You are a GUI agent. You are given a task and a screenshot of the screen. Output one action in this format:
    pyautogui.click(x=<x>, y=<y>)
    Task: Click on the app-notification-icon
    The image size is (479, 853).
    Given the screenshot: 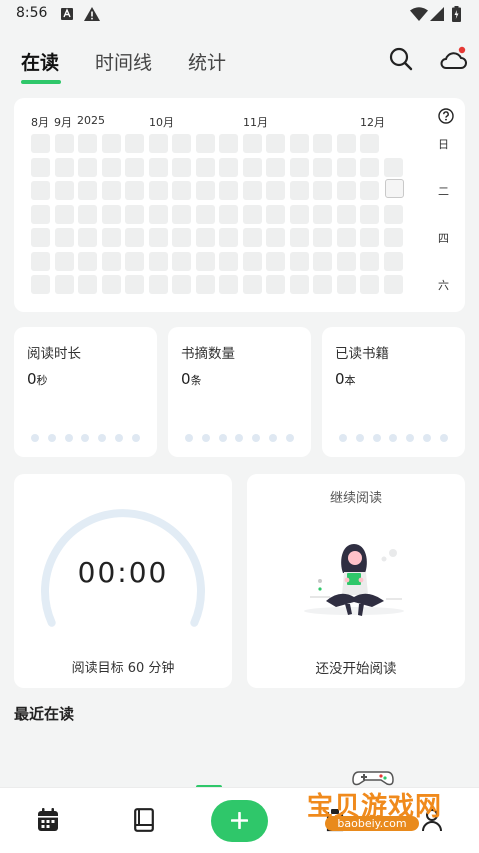 What is the action you would take?
    pyautogui.click(x=67, y=15)
    